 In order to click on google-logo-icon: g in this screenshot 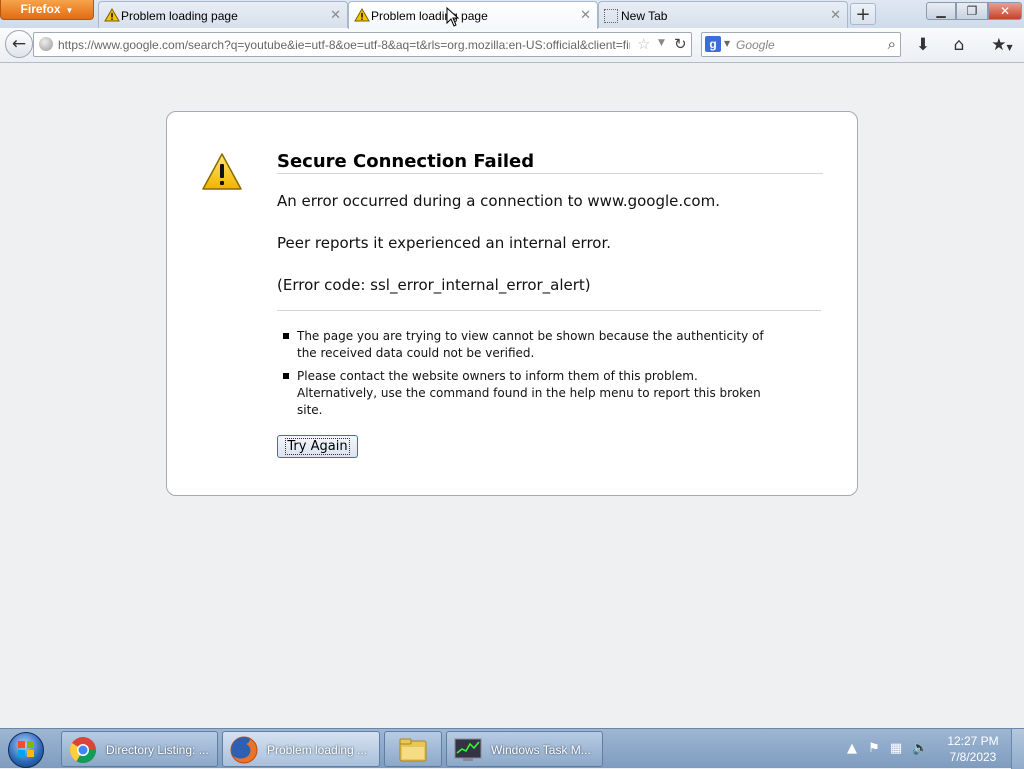, I will do `click(713, 44)`.